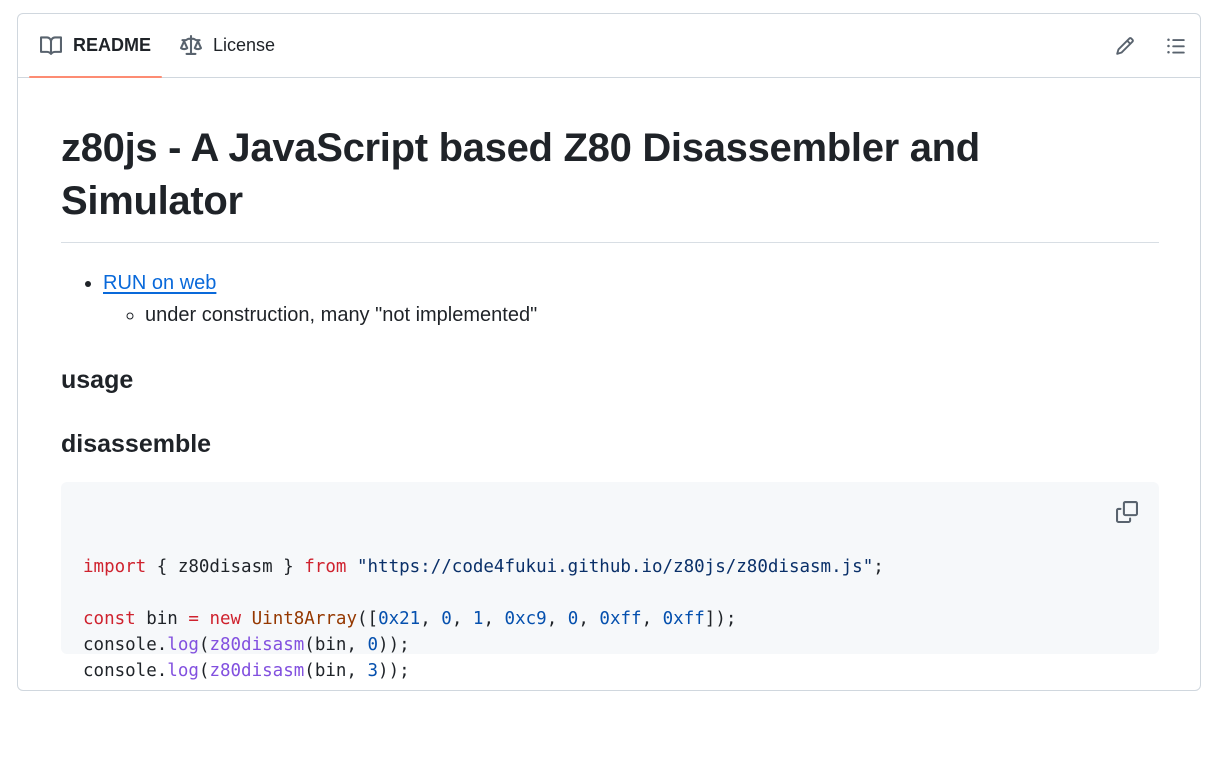 Image resolution: width=1220 pixels, height=762 pixels. I want to click on code-token: ([, so click(367, 619).